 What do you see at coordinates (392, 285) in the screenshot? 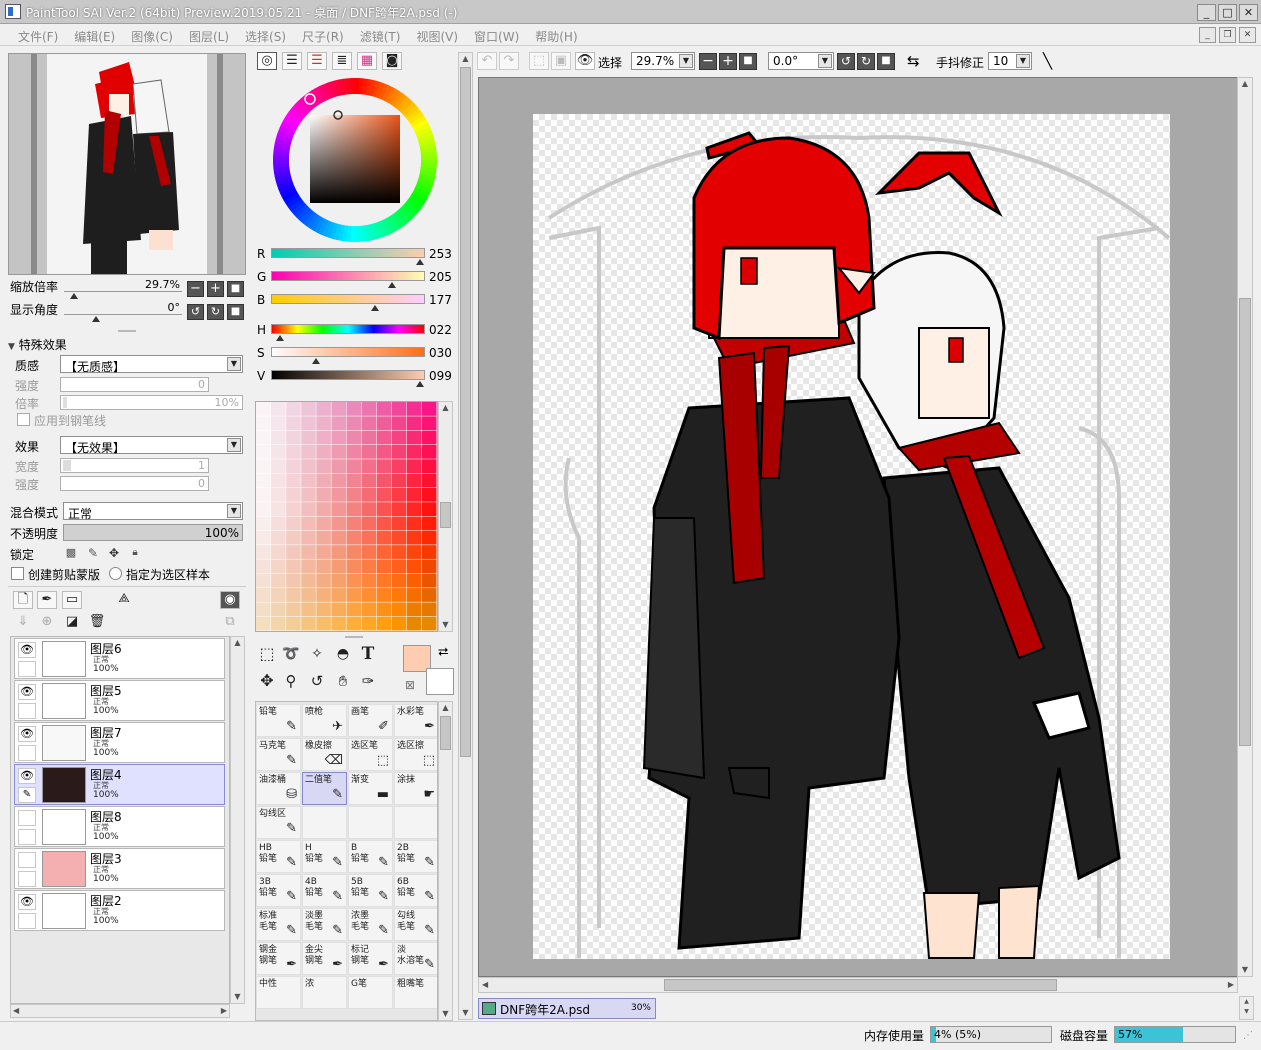
I see `g-slider-handle` at bounding box center [392, 285].